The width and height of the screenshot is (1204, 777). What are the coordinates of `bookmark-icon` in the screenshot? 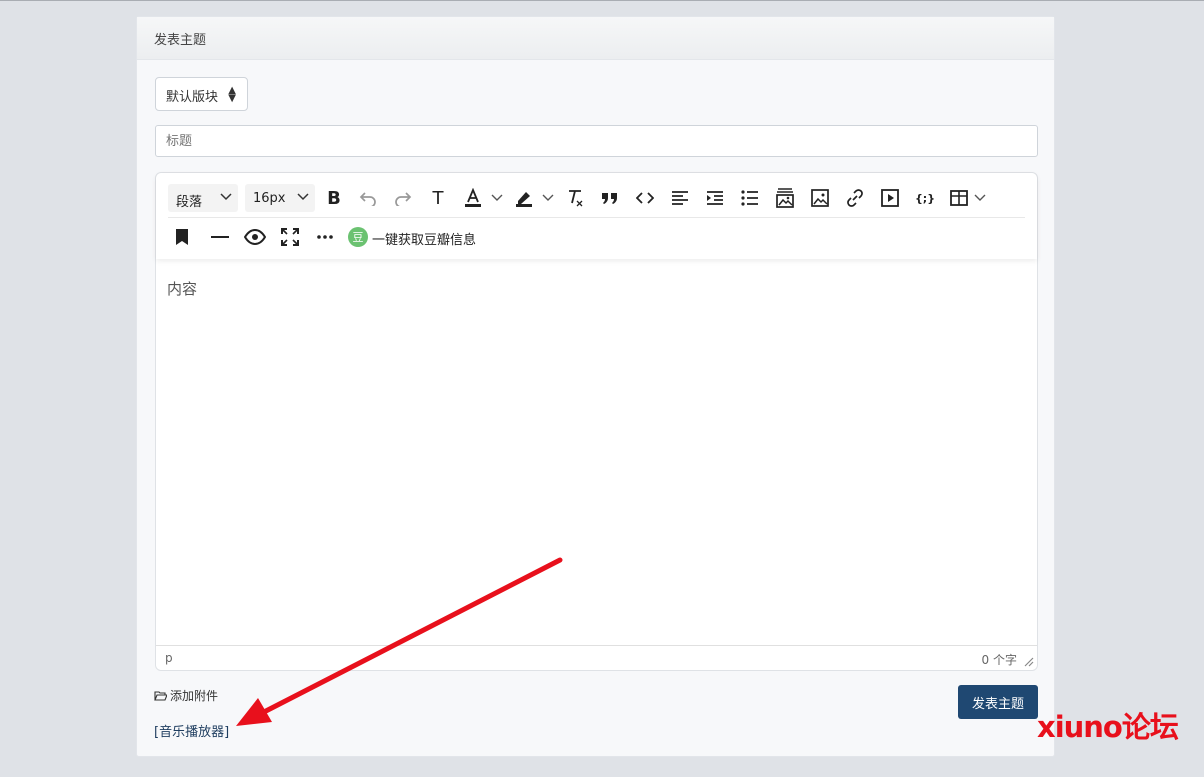 It's located at (182, 237).